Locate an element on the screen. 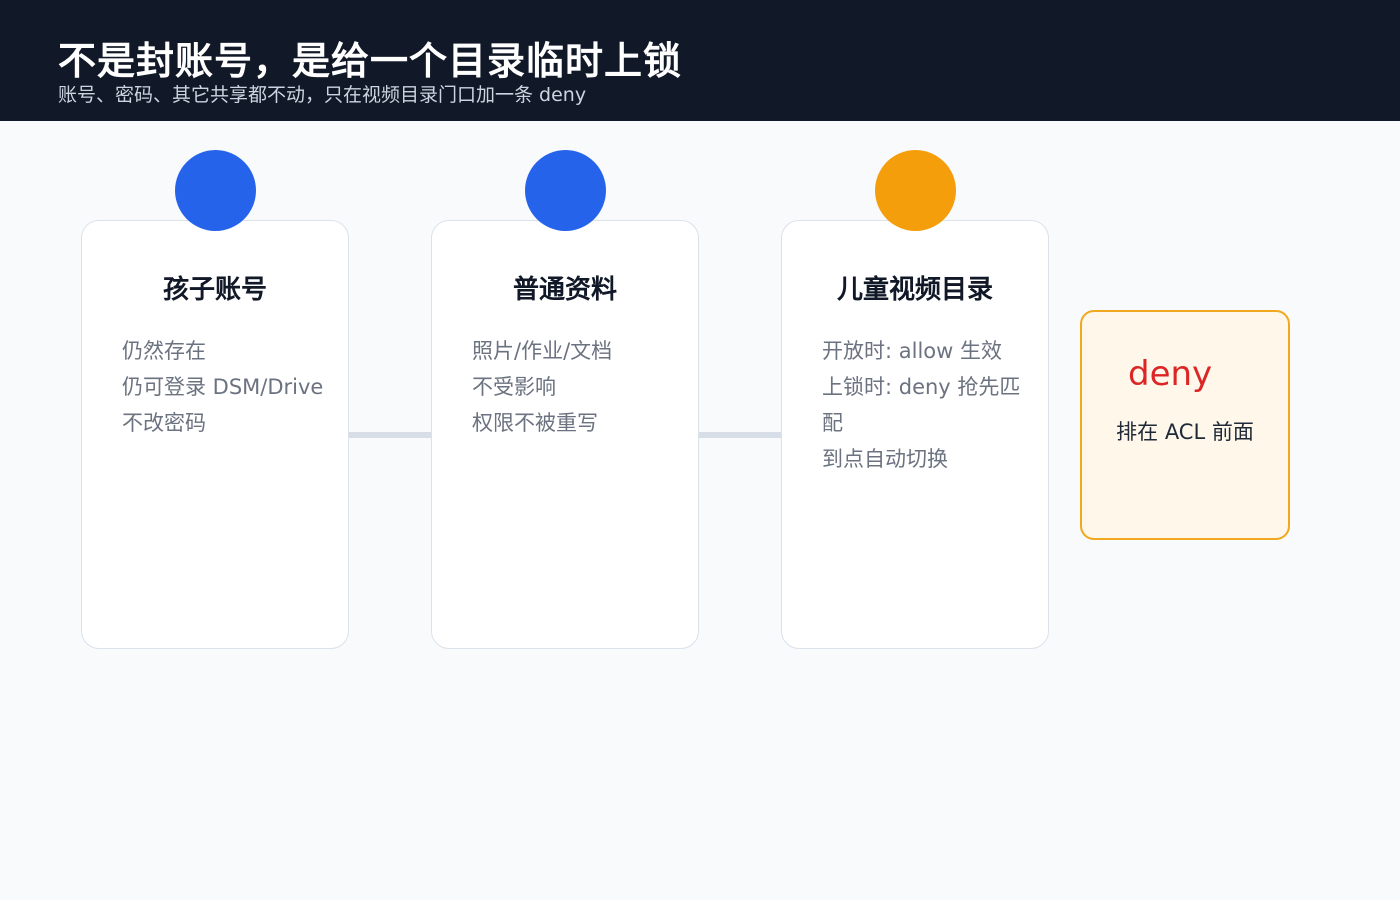 Image resolution: width=1400 pixels, height=900 pixels. card-lines: 开放时: allow 生效 上锁时: deny 抢先匹配 到点自动切换 is located at coordinates (927, 405).